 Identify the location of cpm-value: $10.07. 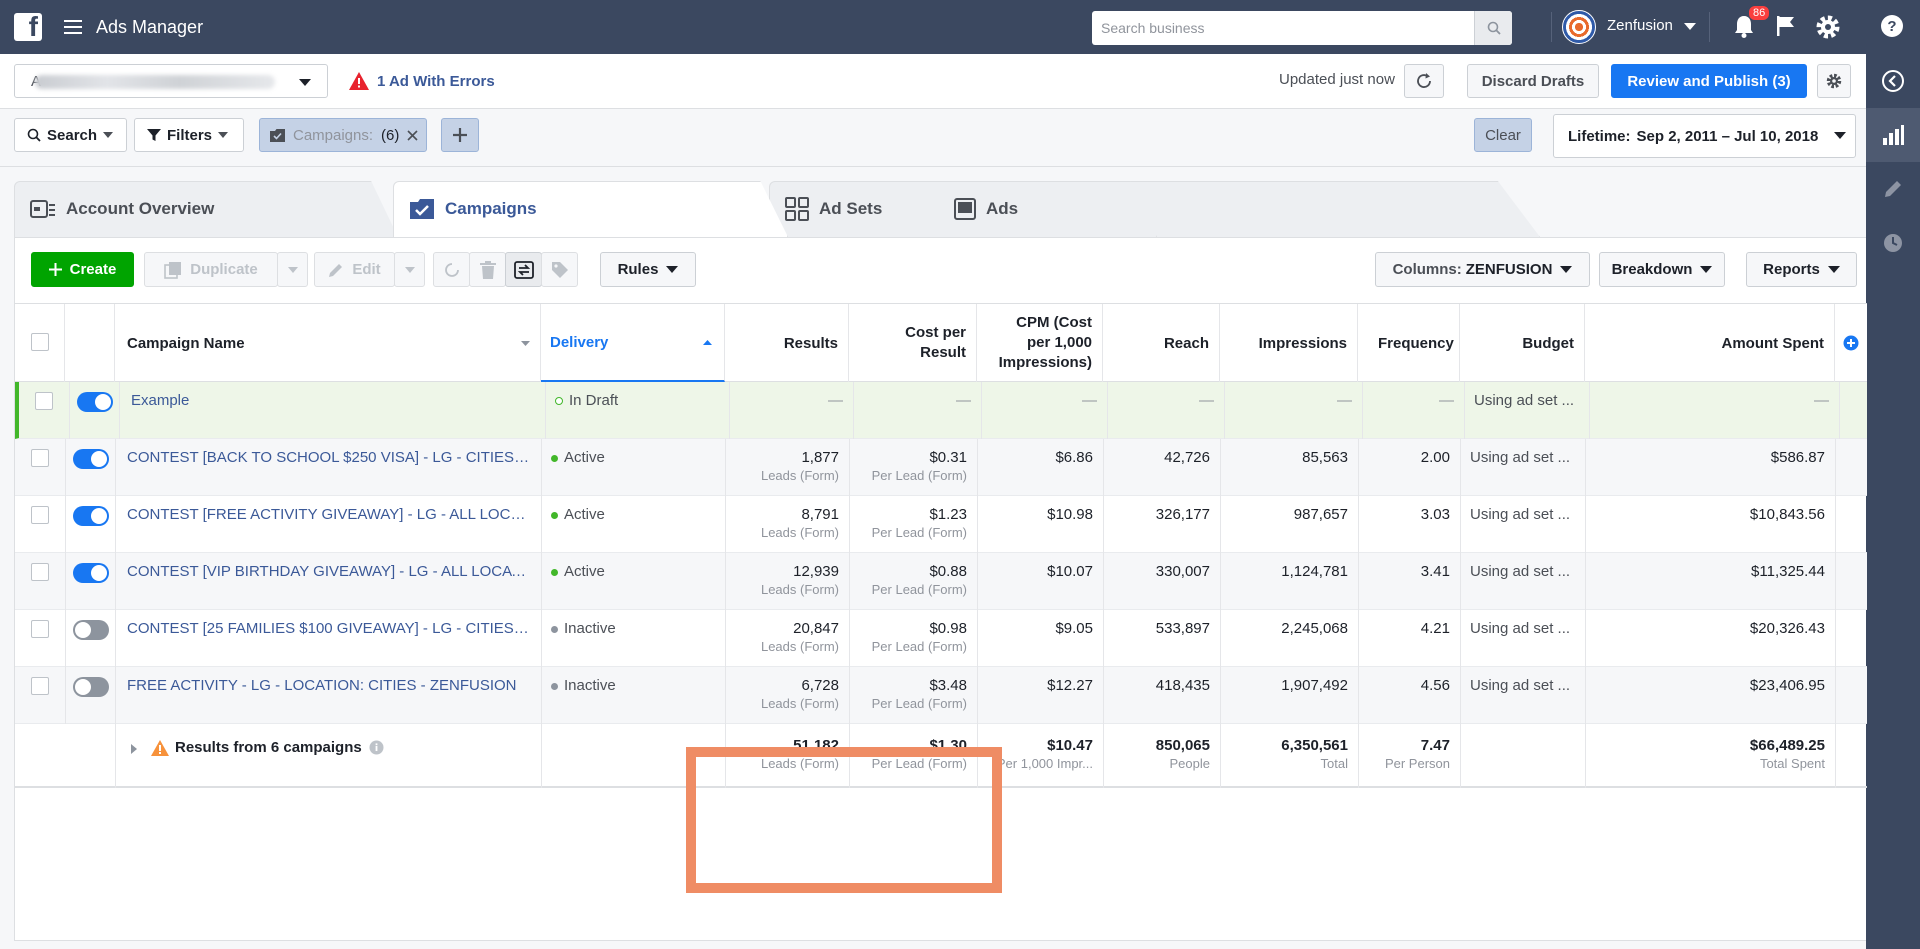
(1070, 571).